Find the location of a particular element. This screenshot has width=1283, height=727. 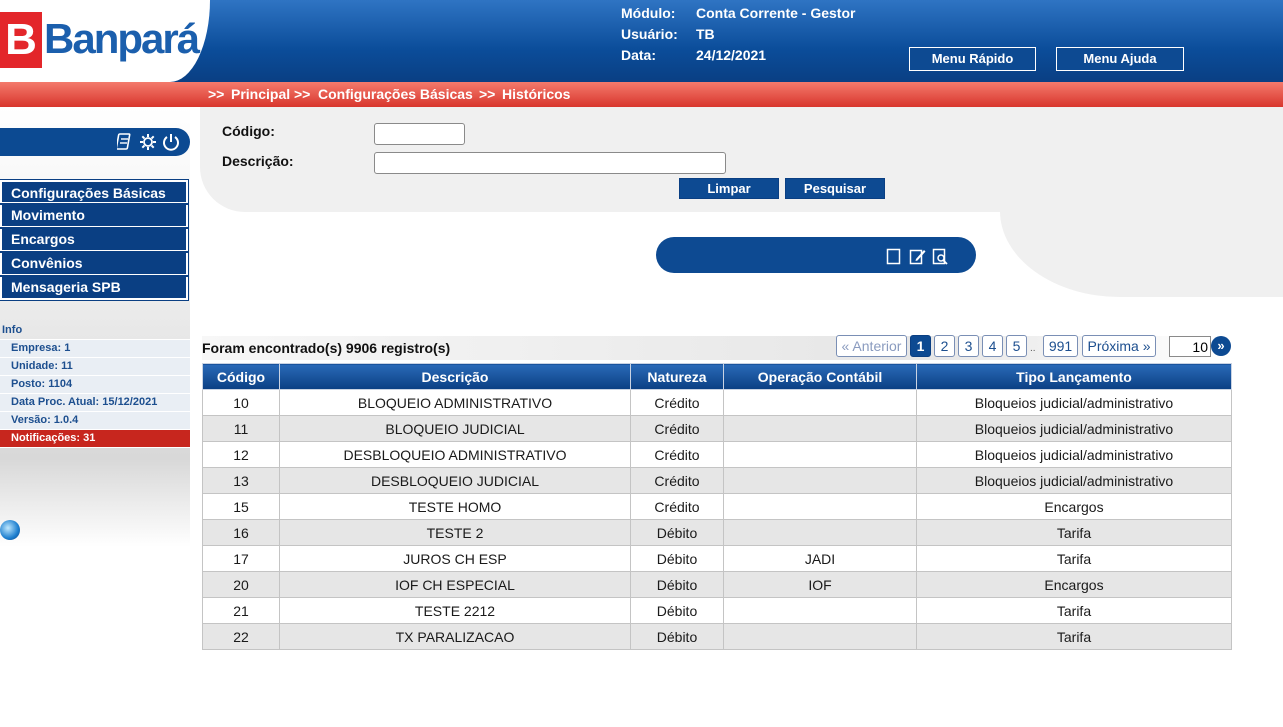

cell-descricao: TESTE 2212 is located at coordinates (455, 610).